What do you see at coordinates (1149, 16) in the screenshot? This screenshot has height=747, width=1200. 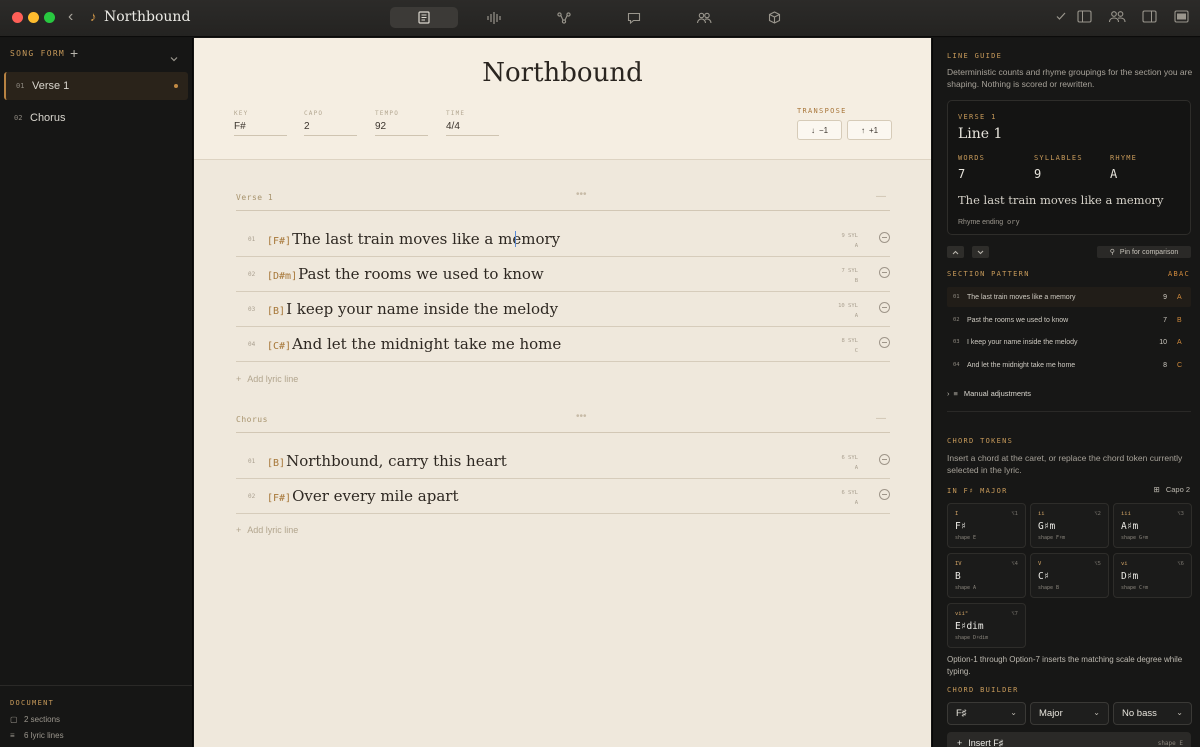 I see `panel-right-icon` at bounding box center [1149, 16].